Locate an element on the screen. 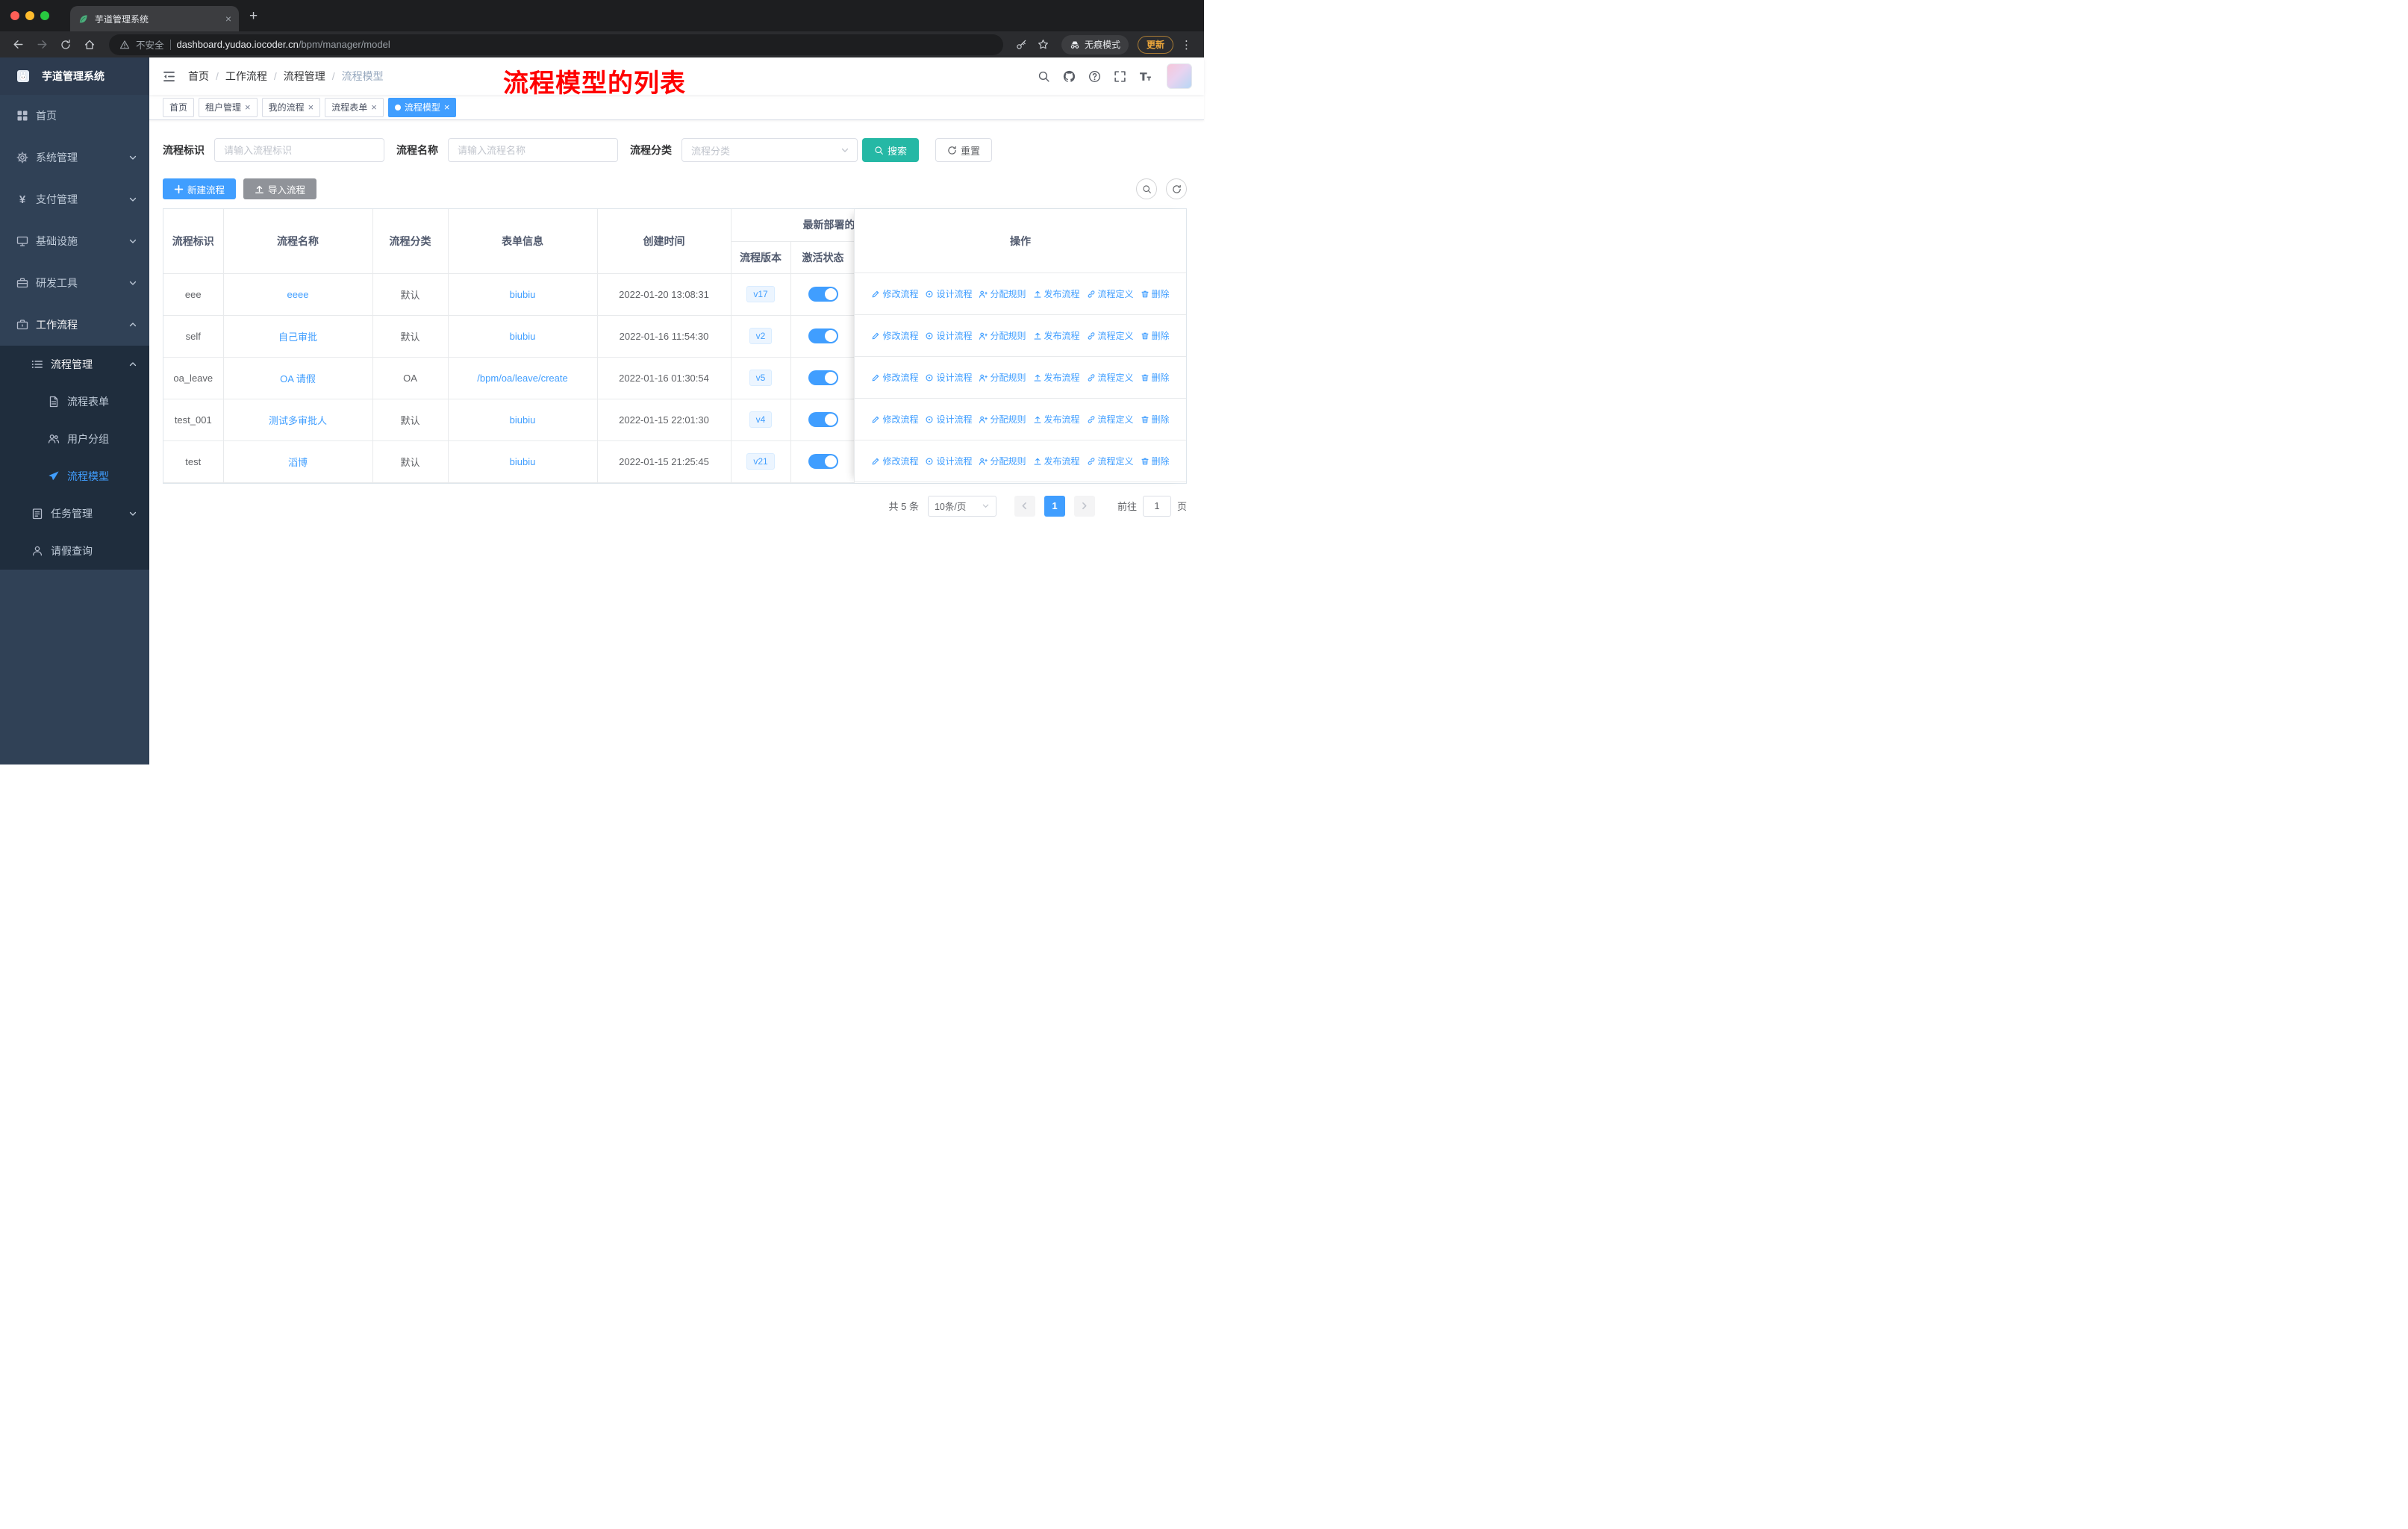  zoom-window-button is located at coordinates (44, 16).